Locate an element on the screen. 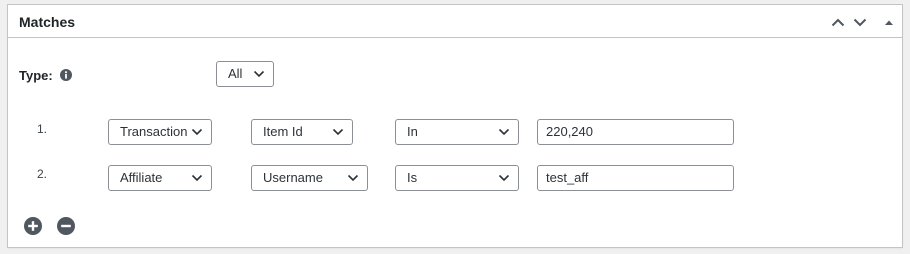 This screenshot has width=910, height=254. rule-number: 1. is located at coordinates (42, 129).